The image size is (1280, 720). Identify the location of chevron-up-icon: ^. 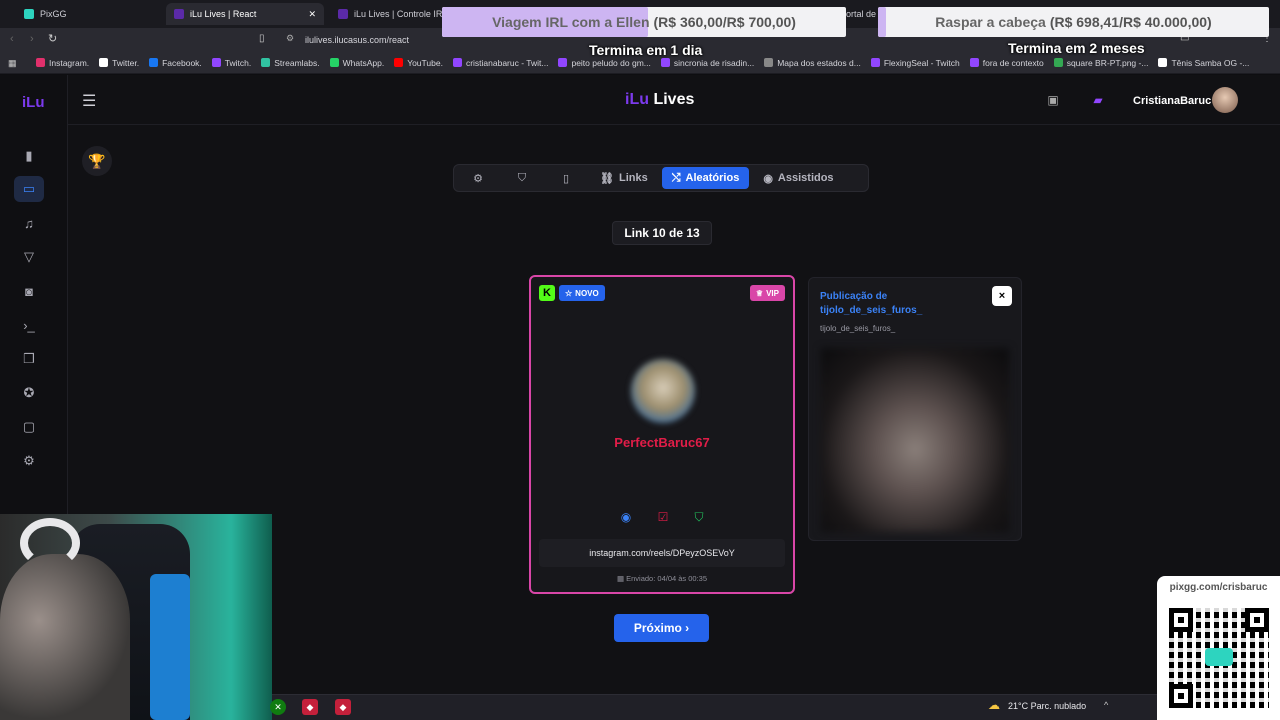
(1106, 705).